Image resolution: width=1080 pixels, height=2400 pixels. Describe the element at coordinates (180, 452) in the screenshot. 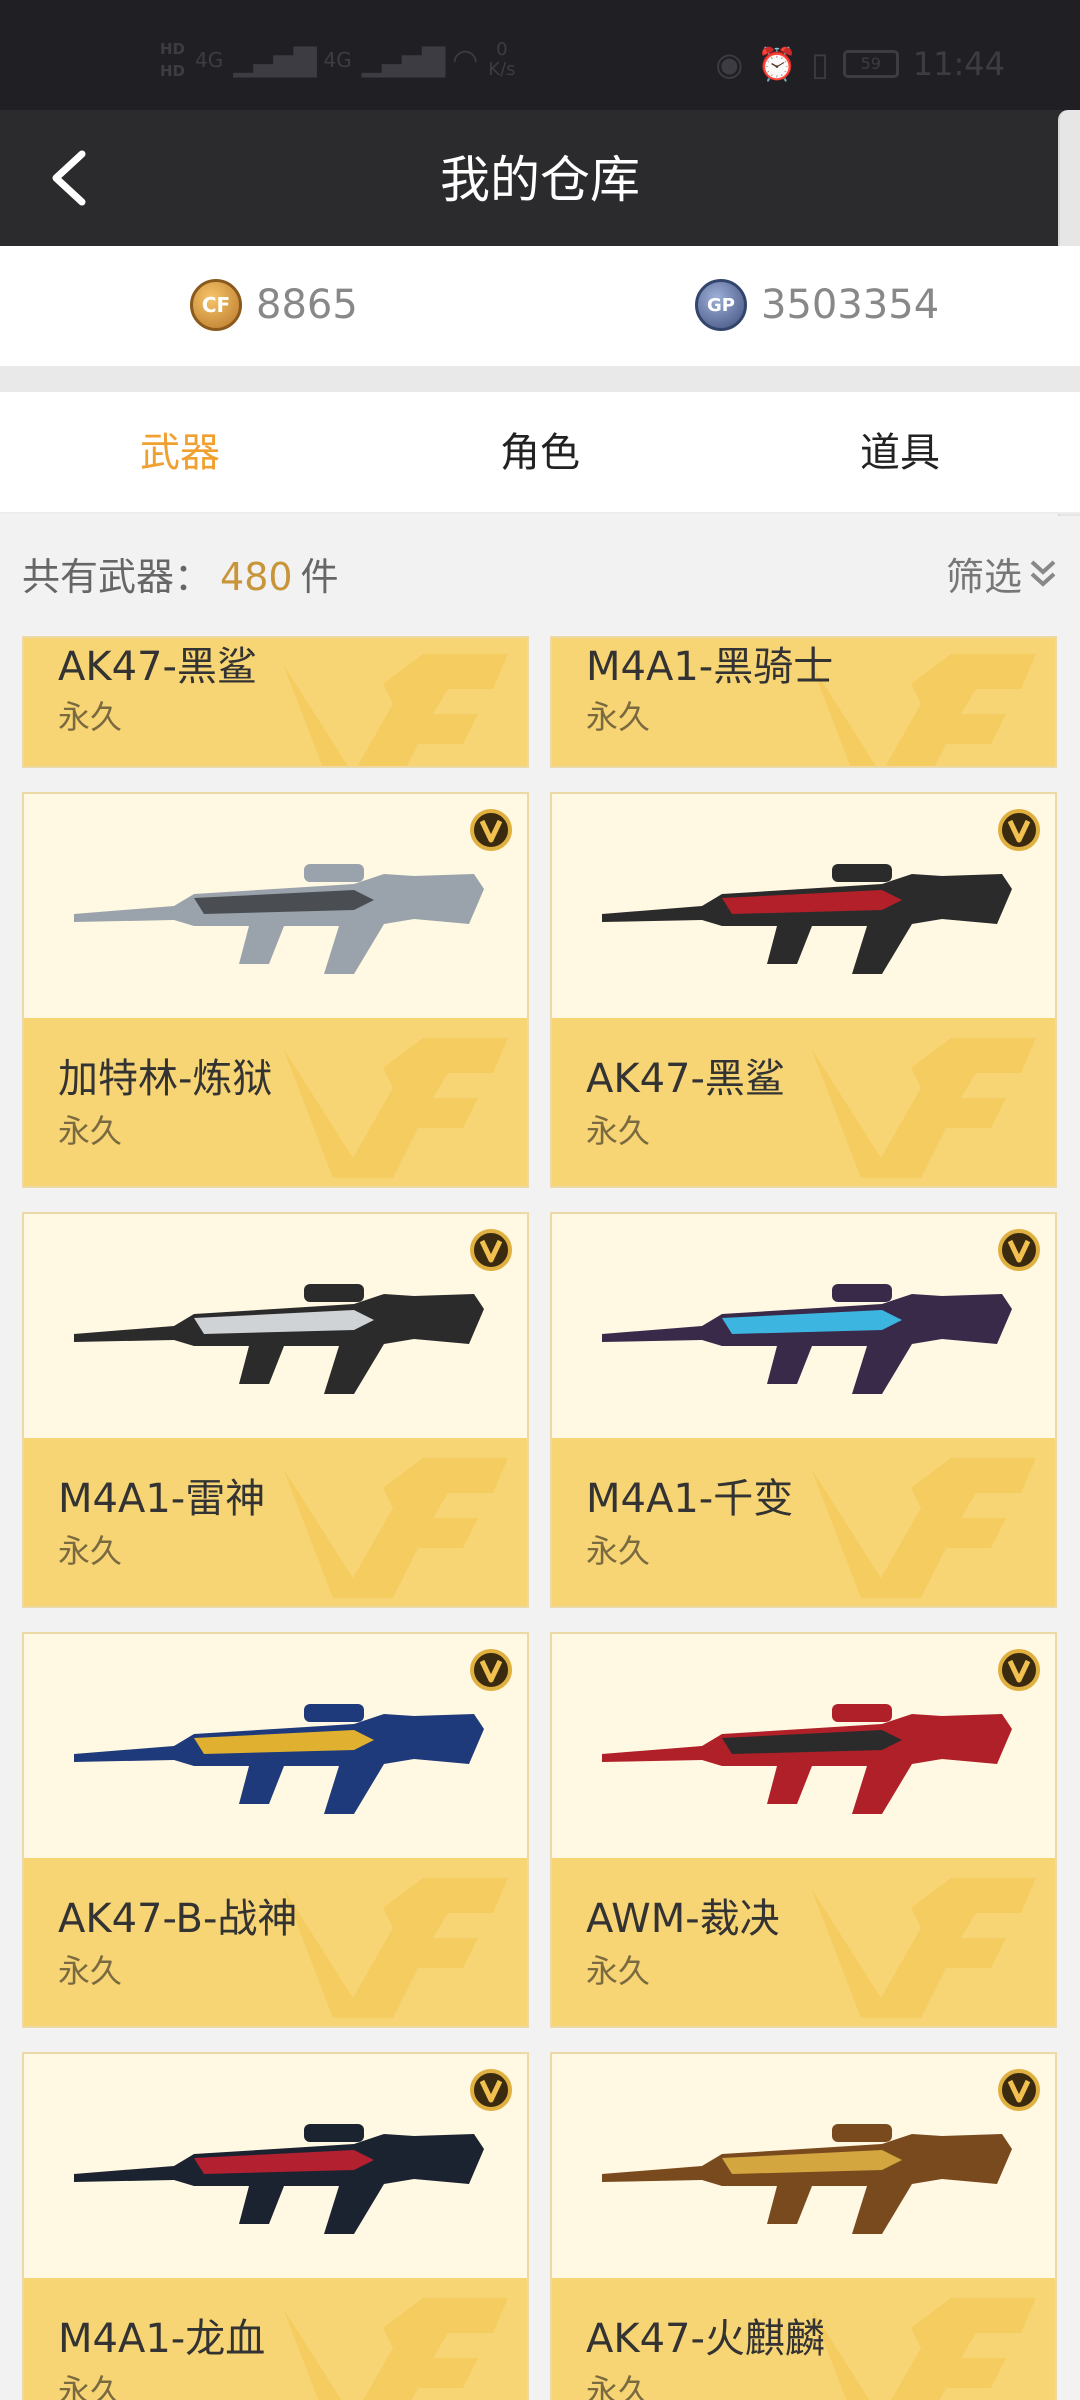

I see `tab-weapons: 武器` at that location.